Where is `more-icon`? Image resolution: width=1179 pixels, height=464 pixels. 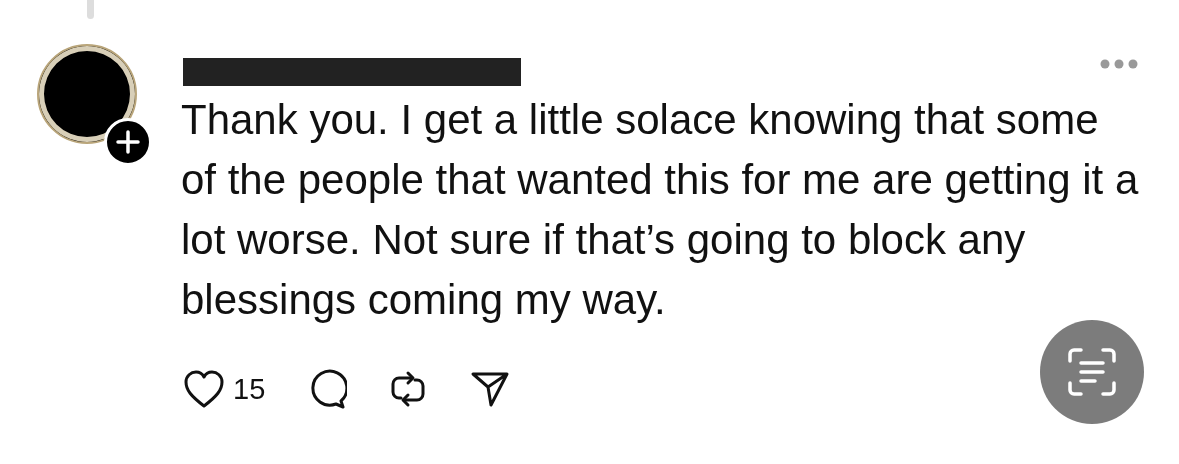
more-icon is located at coordinates (1119, 64).